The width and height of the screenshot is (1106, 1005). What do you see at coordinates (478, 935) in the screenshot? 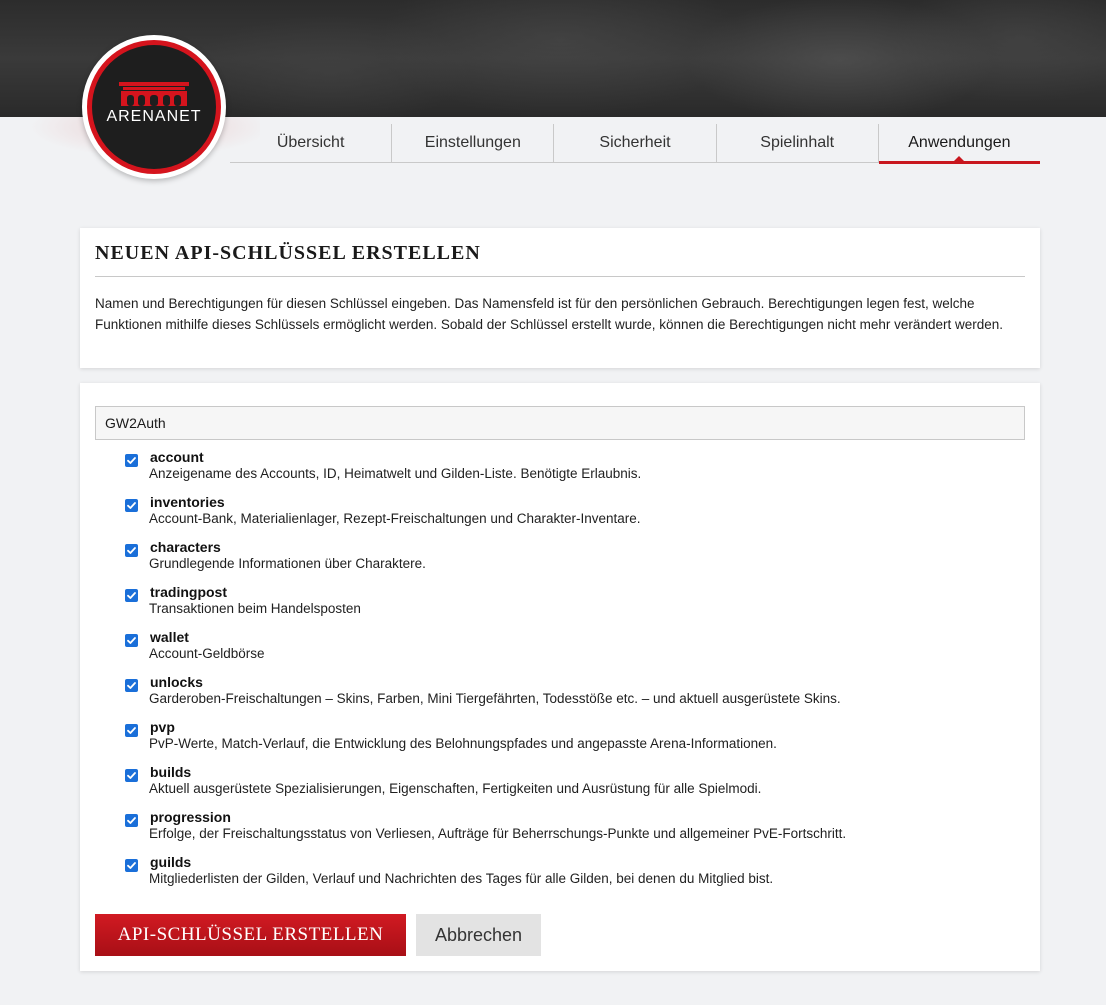
I see `cancel-button: Abbrechen` at bounding box center [478, 935].